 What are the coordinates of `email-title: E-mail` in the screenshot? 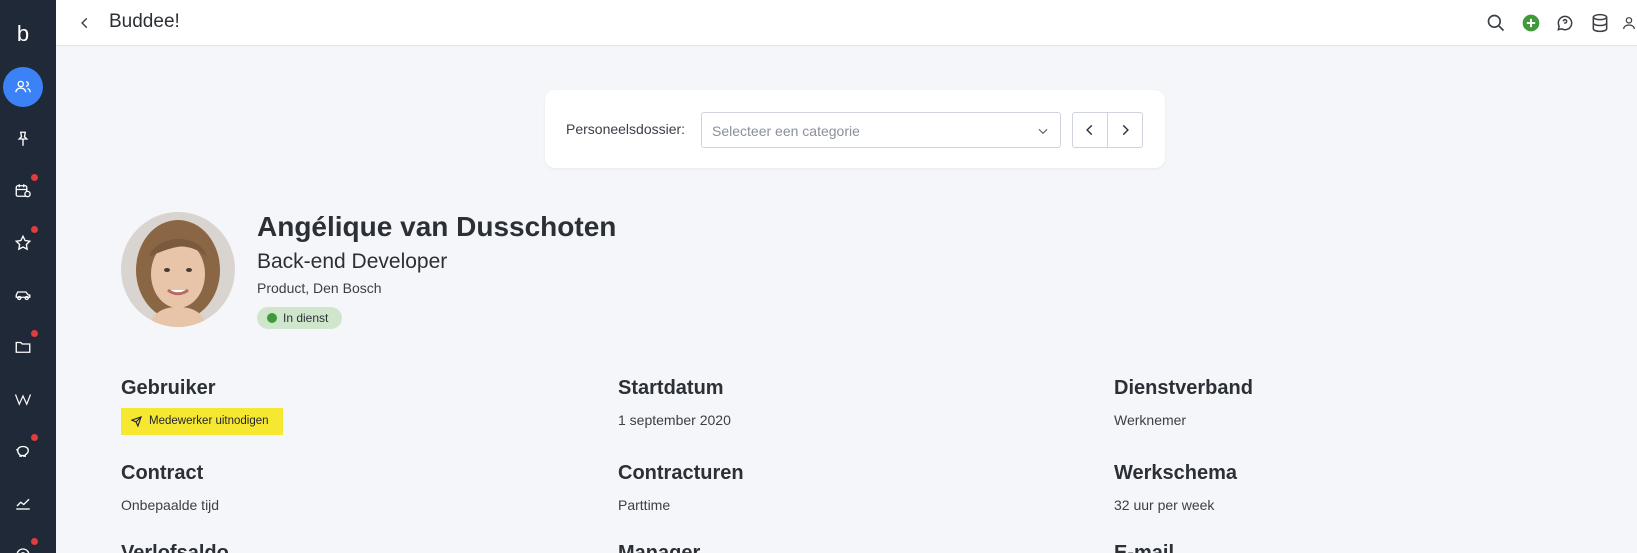 It's located at (1144, 547).